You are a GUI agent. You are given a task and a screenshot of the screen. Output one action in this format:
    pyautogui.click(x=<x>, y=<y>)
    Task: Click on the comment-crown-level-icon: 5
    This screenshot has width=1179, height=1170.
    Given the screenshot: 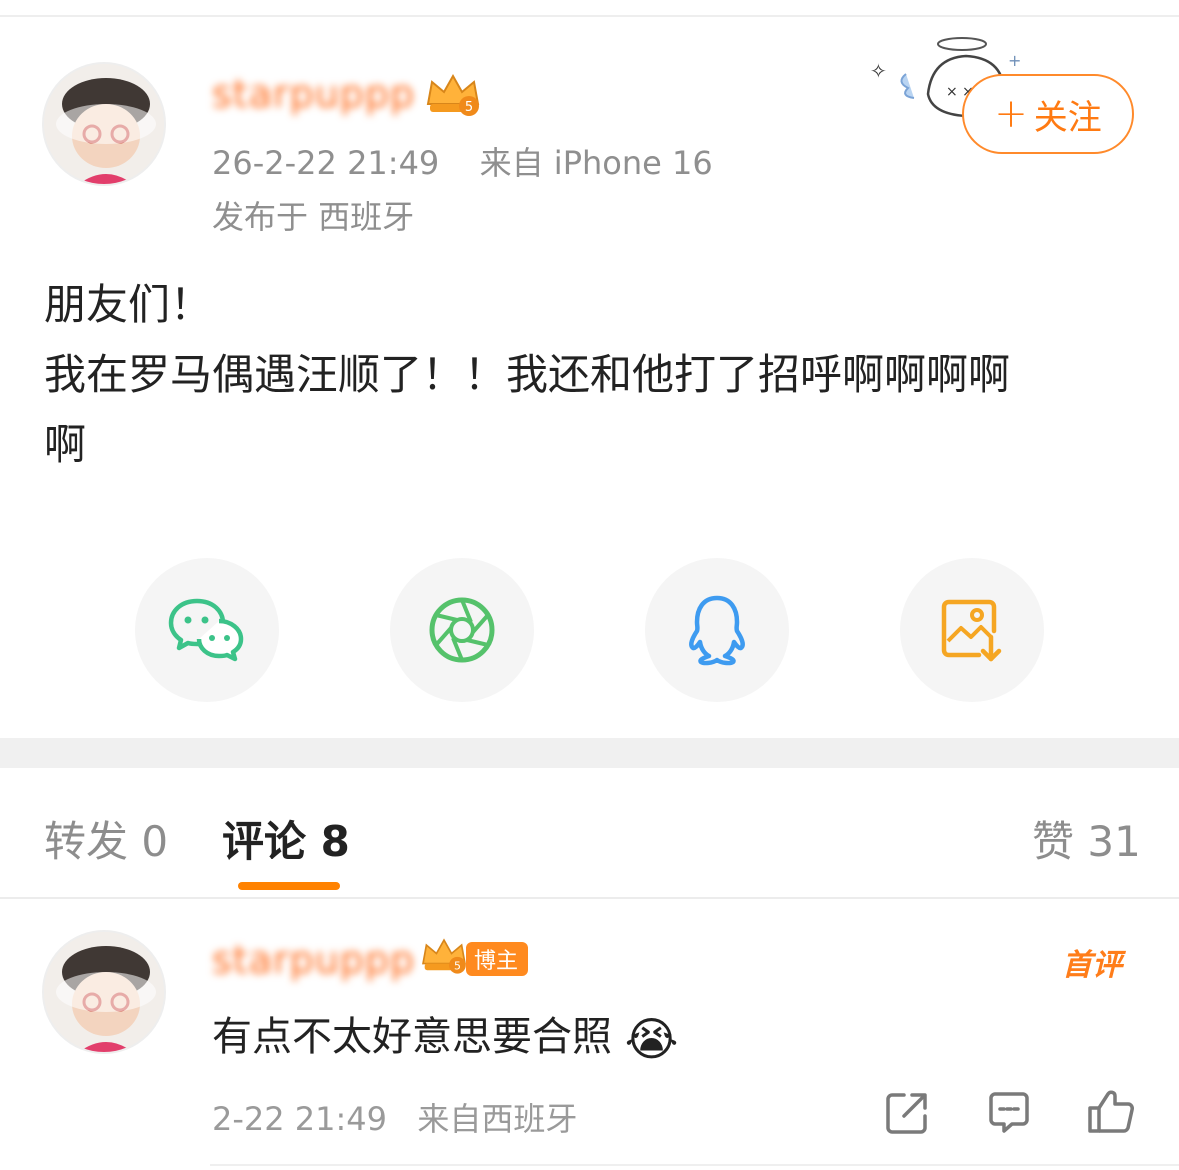 What is the action you would take?
    pyautogui.click(x=444, y=958)
    